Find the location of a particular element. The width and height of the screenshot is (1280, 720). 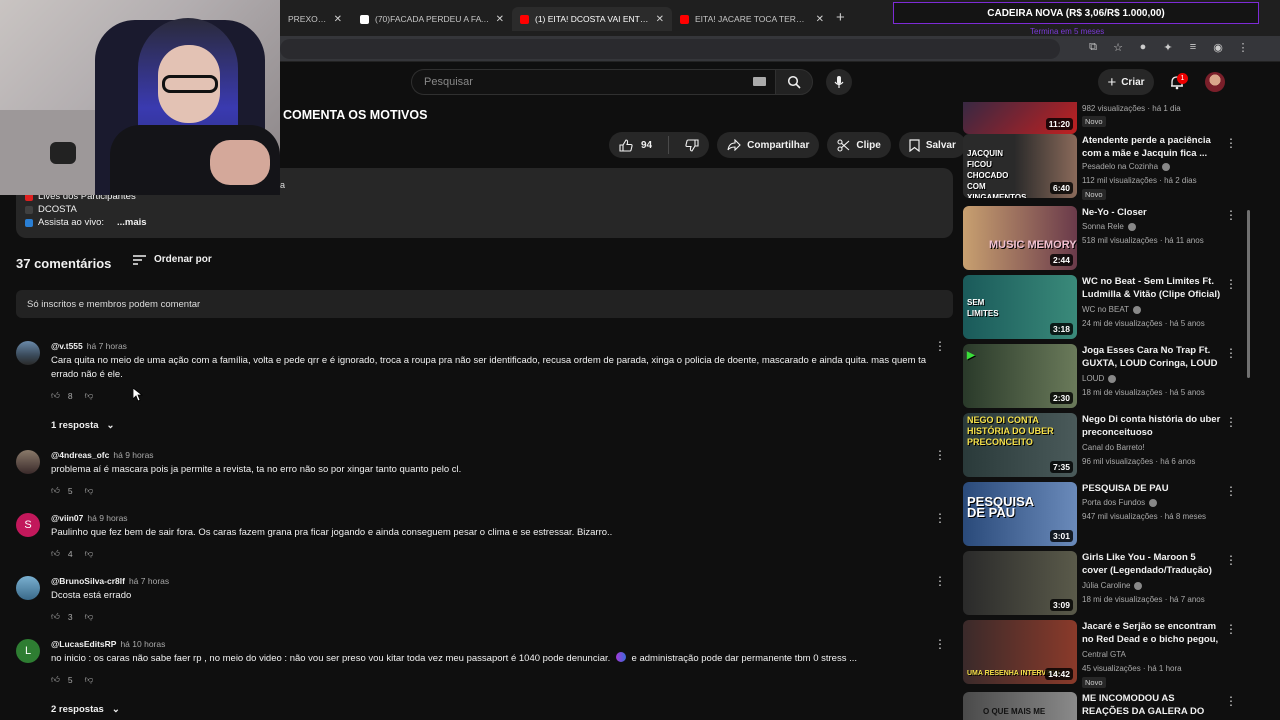

replies-toggle: 2 respostas ⌄ is located at coordinates (85, 709).